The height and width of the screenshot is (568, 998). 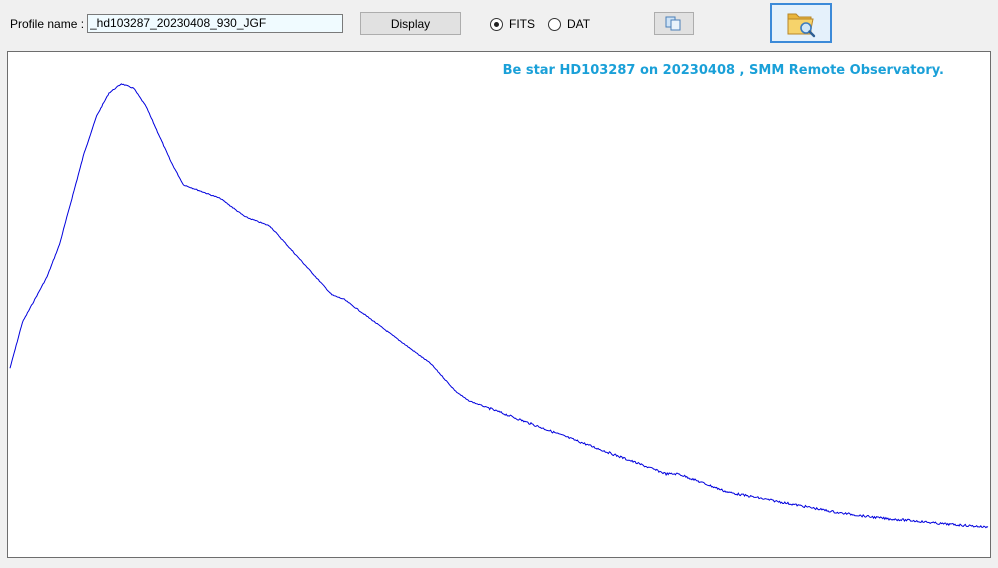 I want to click on open-file-button, so click(x=801, y=23).